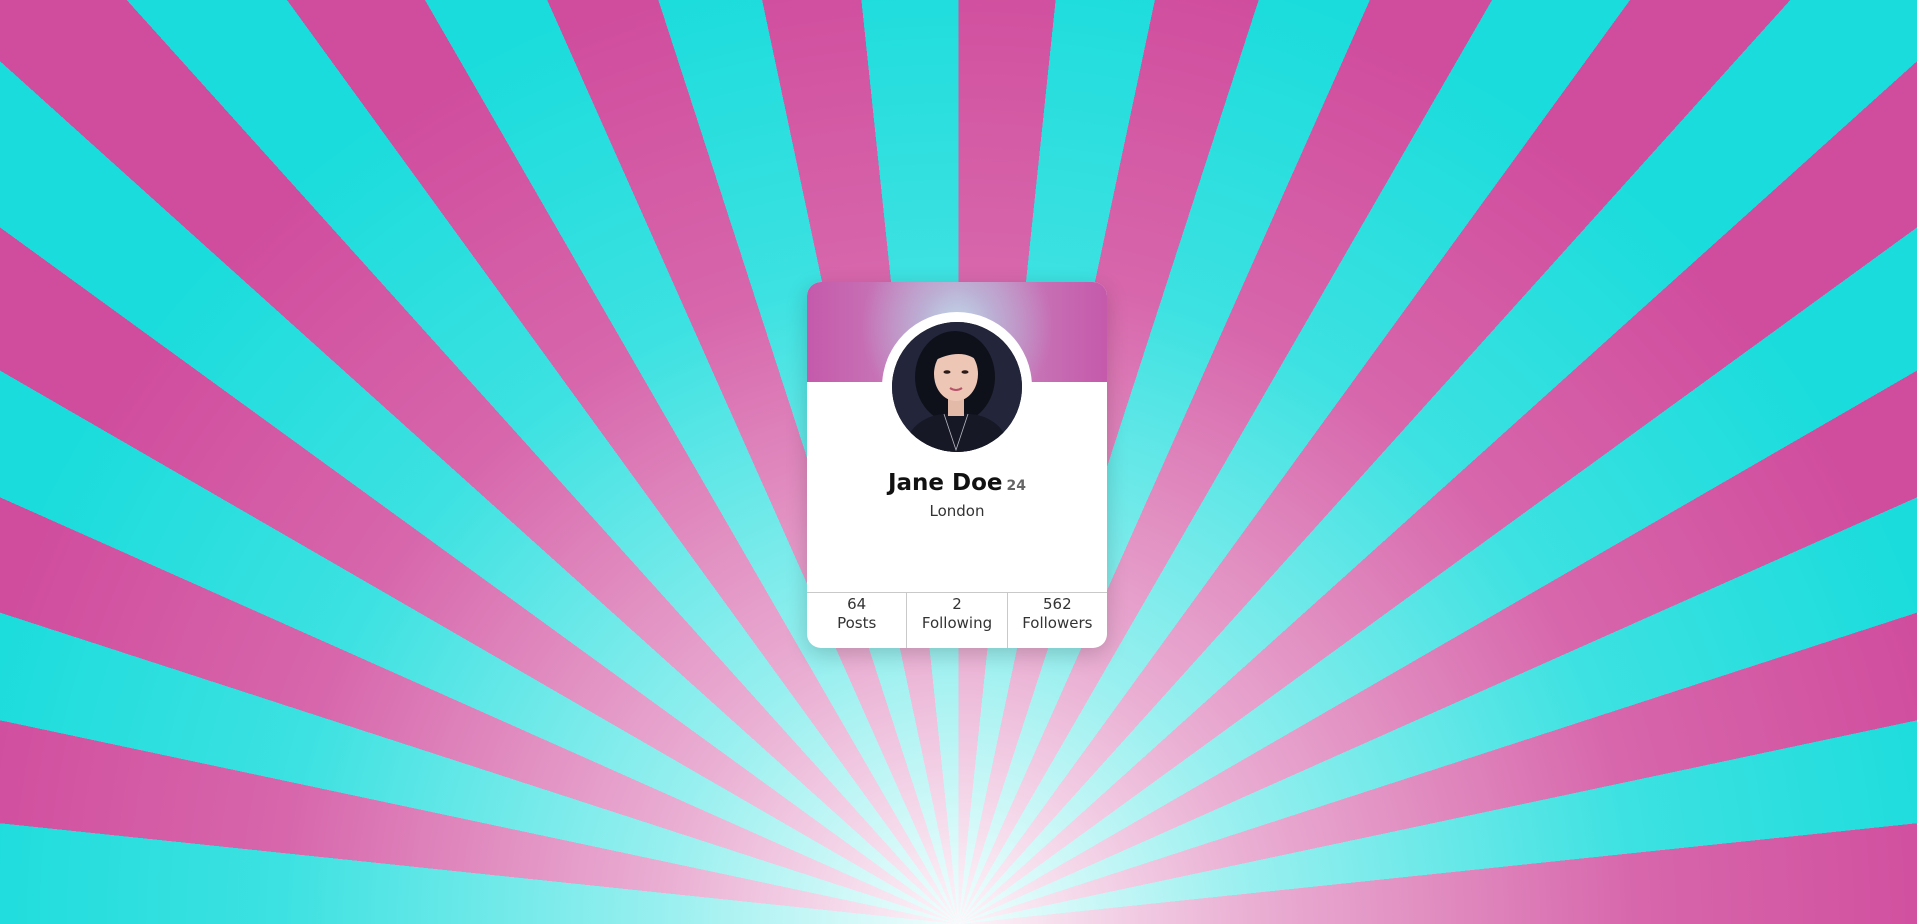 The image size is (1917, 924). I want to click on name-row: Jane Doe 24, so click(957, 483).